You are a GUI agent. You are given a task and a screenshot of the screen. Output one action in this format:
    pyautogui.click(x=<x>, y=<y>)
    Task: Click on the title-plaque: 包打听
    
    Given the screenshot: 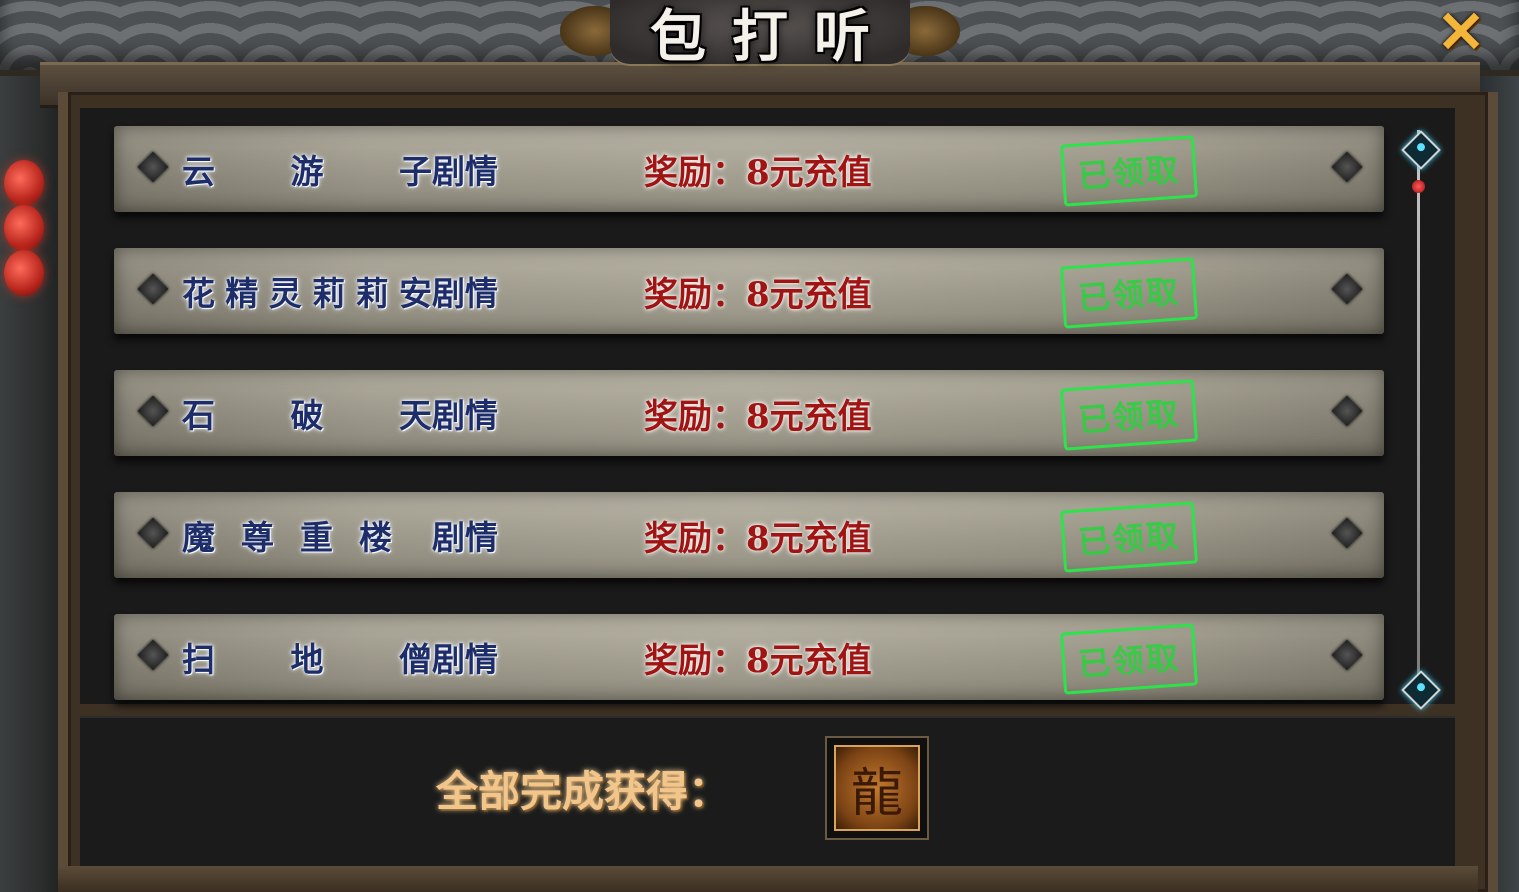 What is the action you would take?
    pyautogui.click(x=760, y=35)
    